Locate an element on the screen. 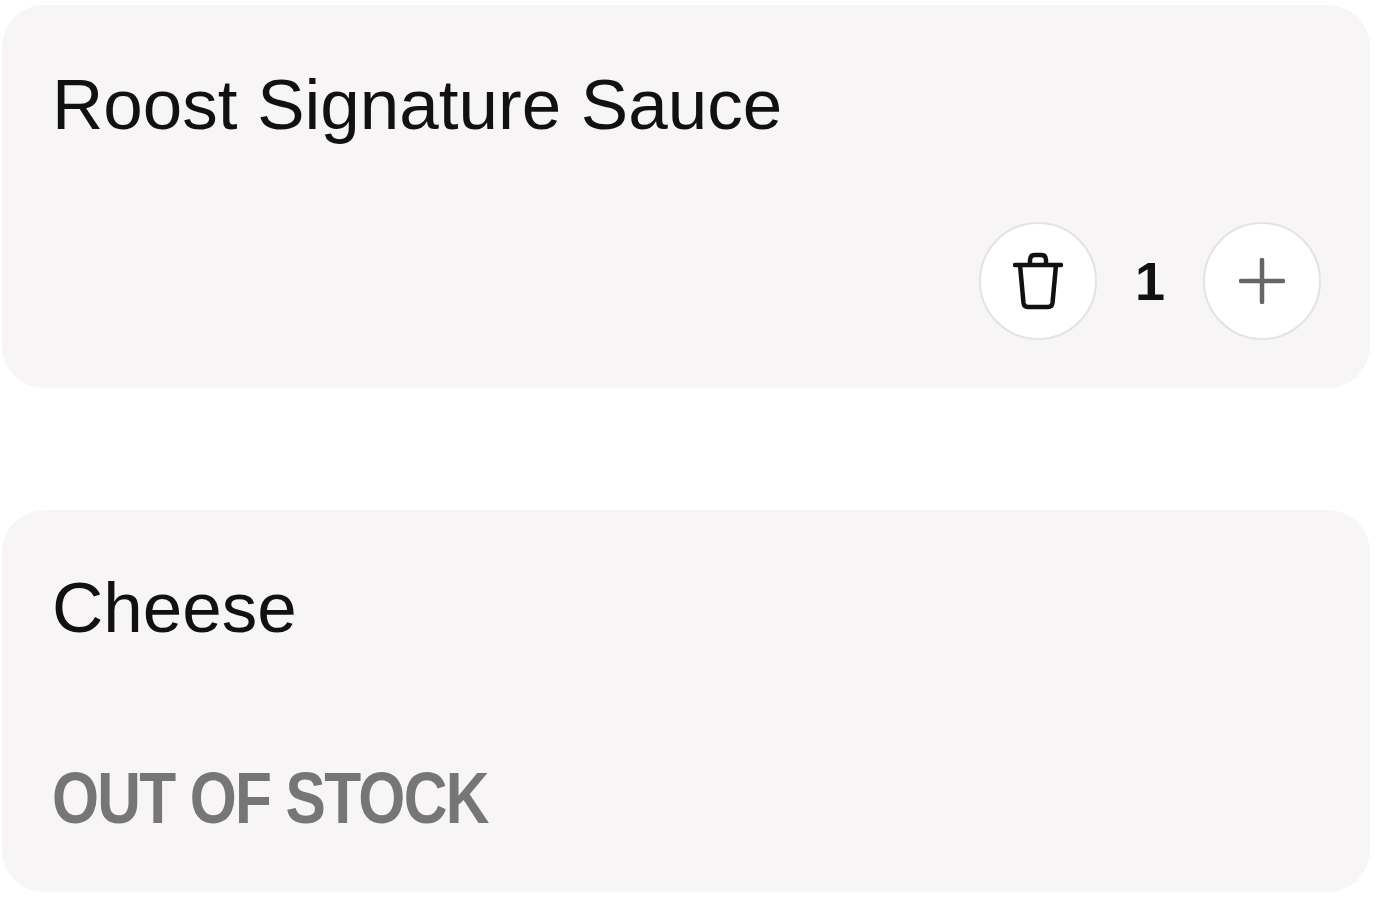 Image resolution: width=1375 pixels, height=899 pixels. stock-status-label: OUT OF STOCK is located at coordinates (270, 798).